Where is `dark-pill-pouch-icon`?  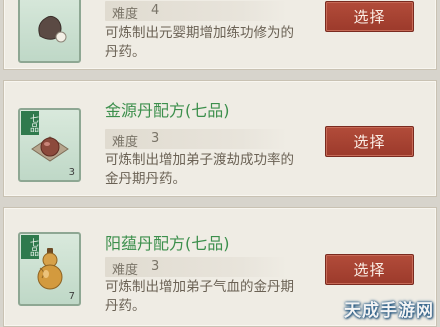 dark-pill-pouch-icon is located at coordinates (51, 29).